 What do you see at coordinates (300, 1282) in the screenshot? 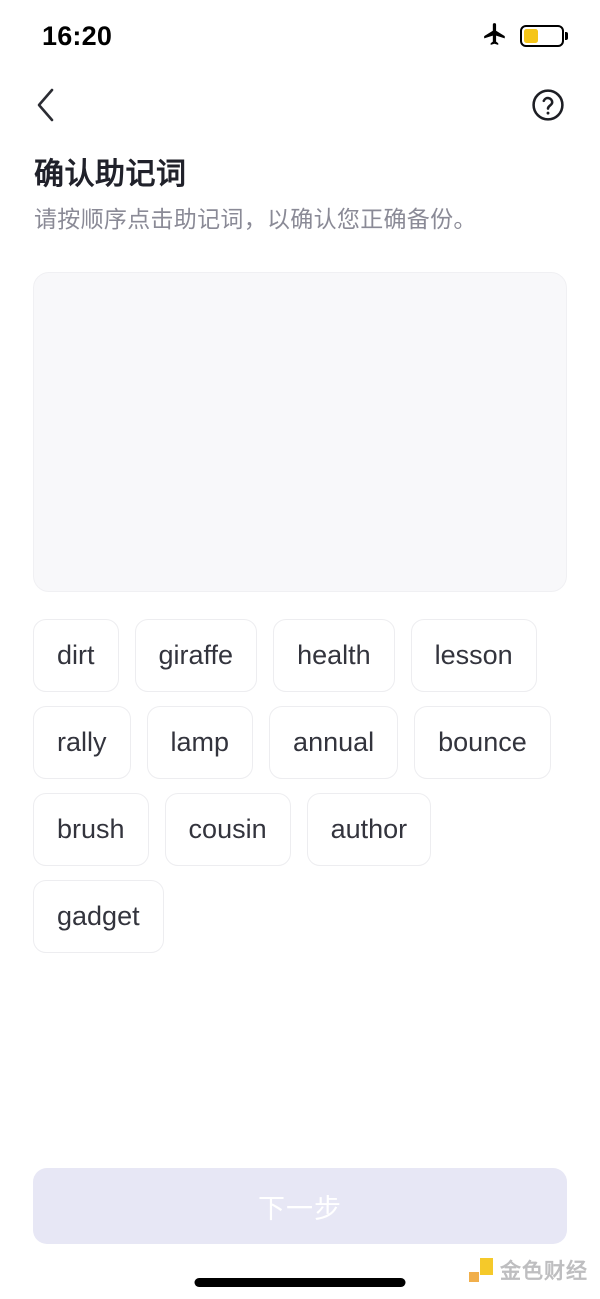
I see `home-indicator` at bounding box center [300, 1282].